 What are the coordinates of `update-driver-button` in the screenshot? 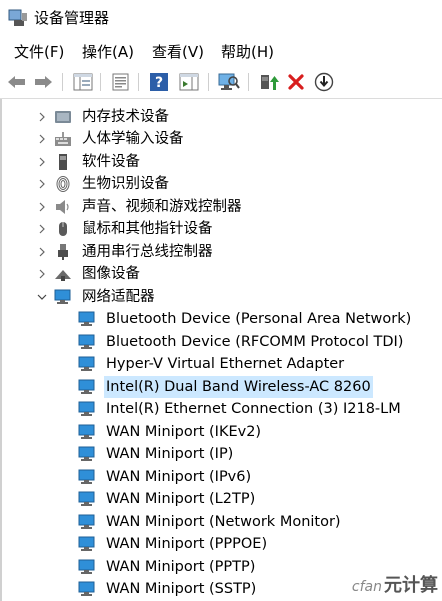 It's located at (269, 82).